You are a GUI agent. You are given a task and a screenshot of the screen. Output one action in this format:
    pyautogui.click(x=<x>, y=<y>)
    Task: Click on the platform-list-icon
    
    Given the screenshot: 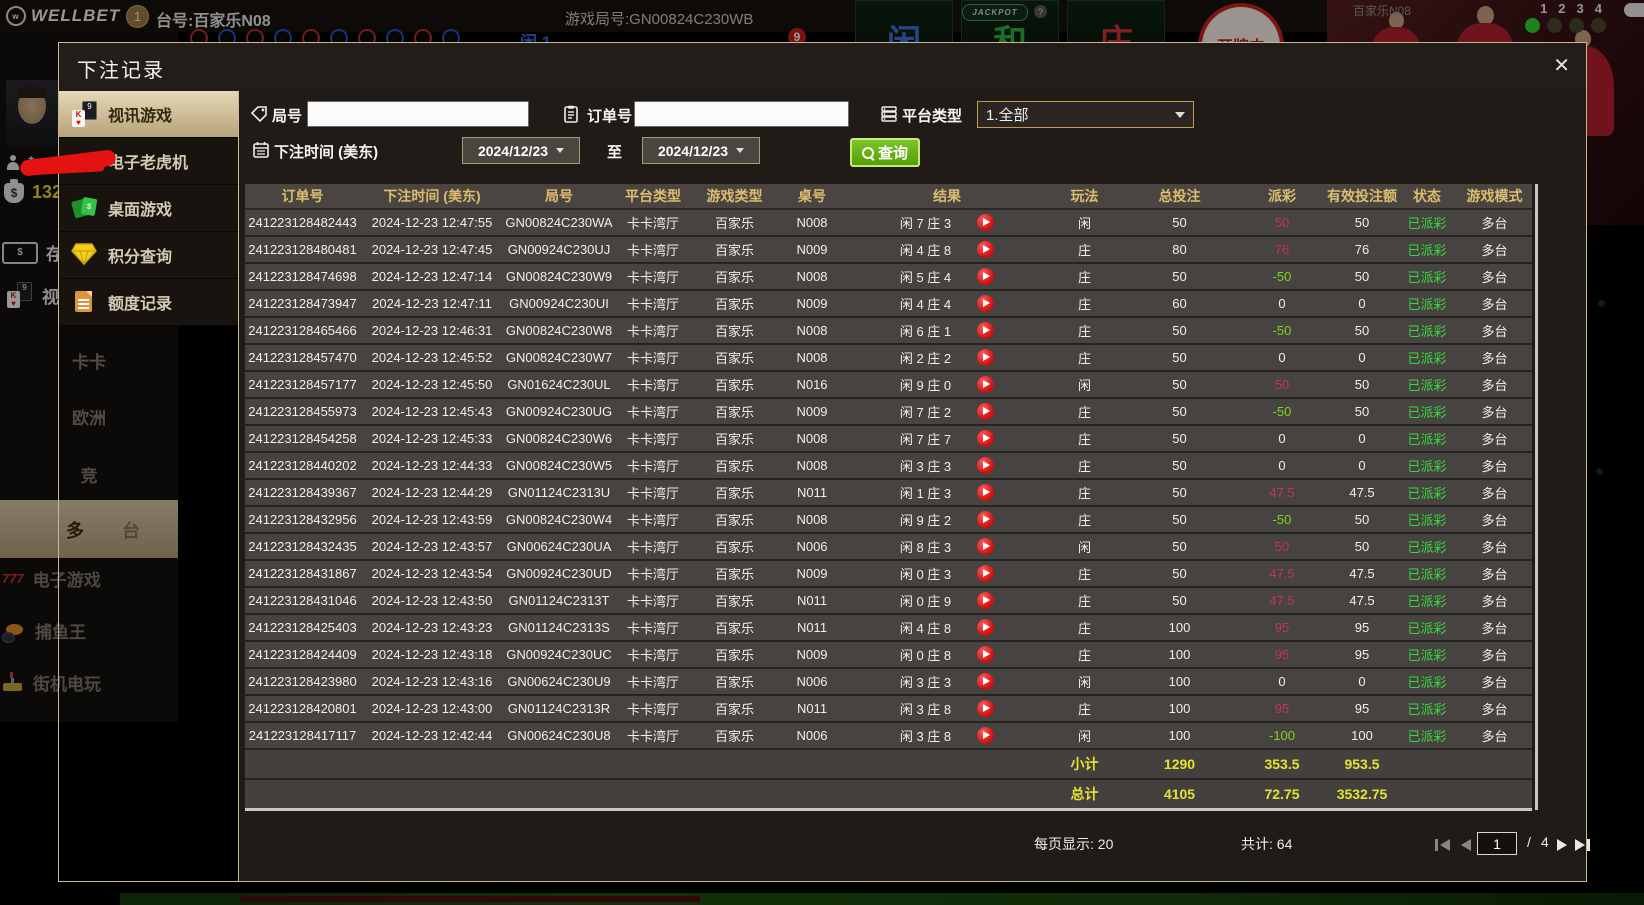 What is the action you would take?
    pyautogui.click(x=889, y=114)
    